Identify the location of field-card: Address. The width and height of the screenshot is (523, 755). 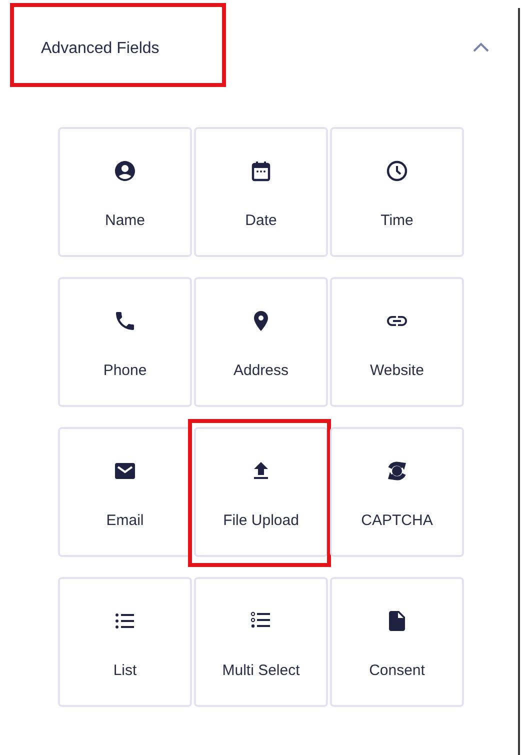
(261, 342).